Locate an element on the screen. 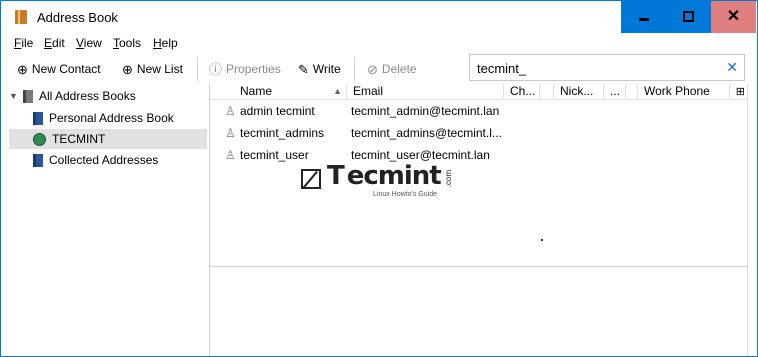  title-bar: Address Book ✕ is located at coordinates (379, 17).